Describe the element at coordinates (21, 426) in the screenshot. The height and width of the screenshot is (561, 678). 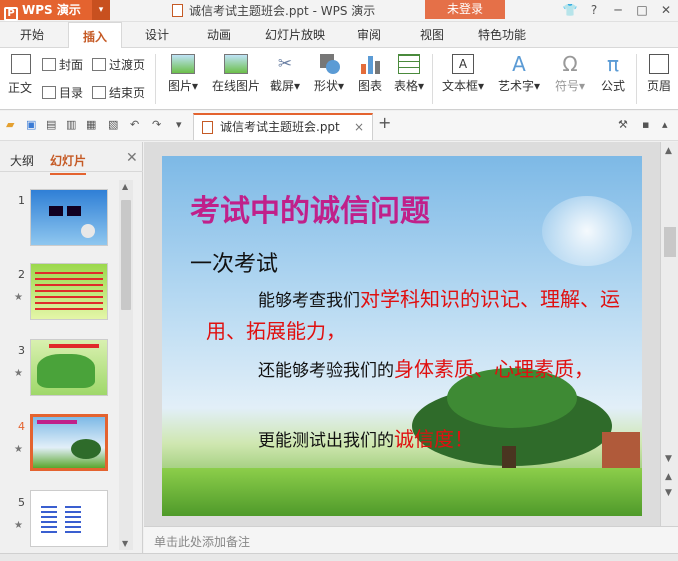
I see `slide-number: 4` at that location.